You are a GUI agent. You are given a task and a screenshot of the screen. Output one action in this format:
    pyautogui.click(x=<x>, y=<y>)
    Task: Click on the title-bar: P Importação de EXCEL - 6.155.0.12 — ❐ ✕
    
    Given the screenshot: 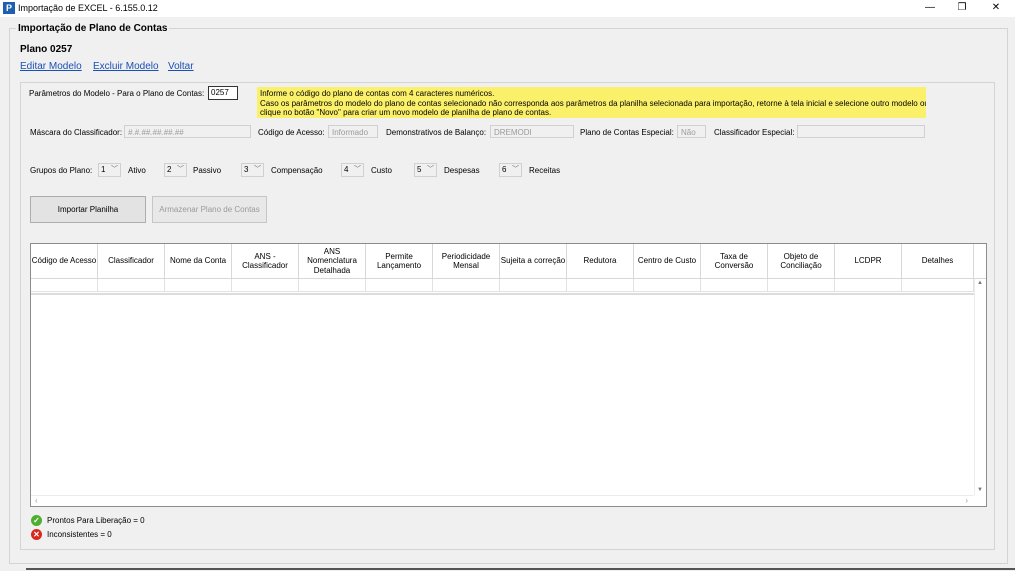 What is the action you would take?
    pyautogui.click(x=507, y=8)
    